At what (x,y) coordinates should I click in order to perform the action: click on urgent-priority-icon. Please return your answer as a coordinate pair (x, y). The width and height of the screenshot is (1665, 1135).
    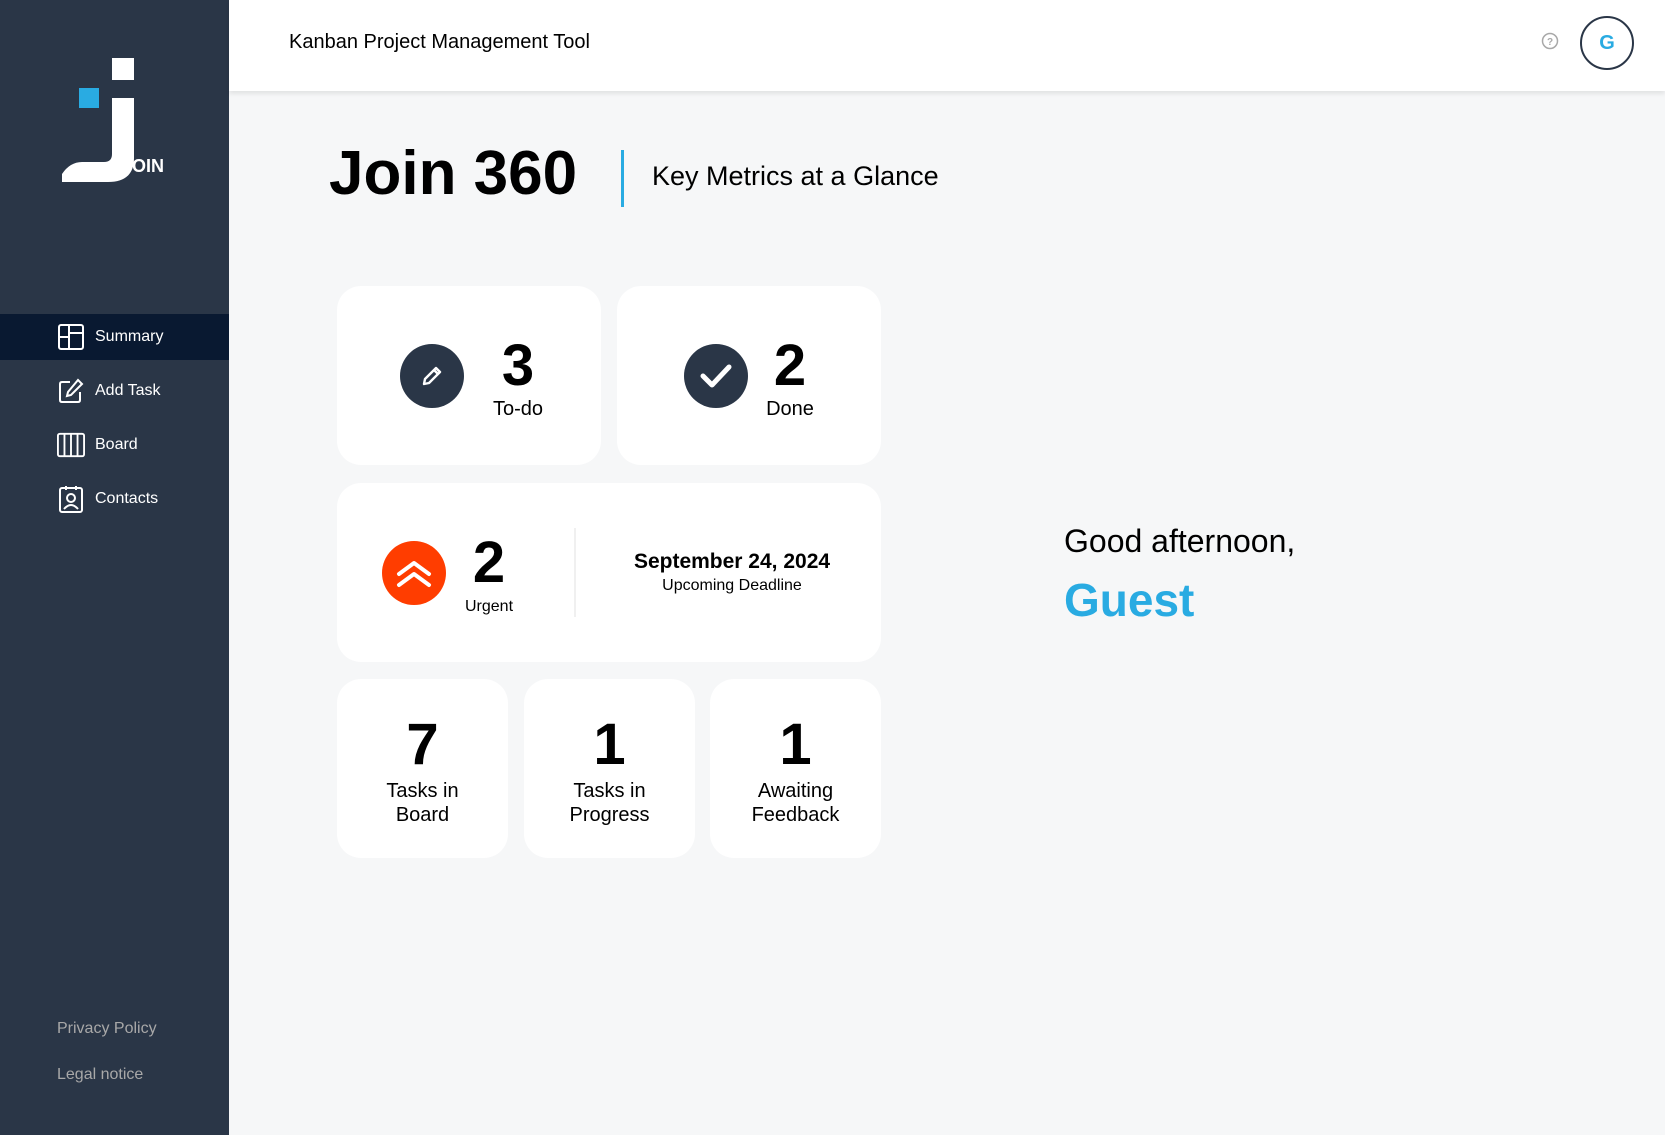
    Looking at the image, I should click on (414, 573).